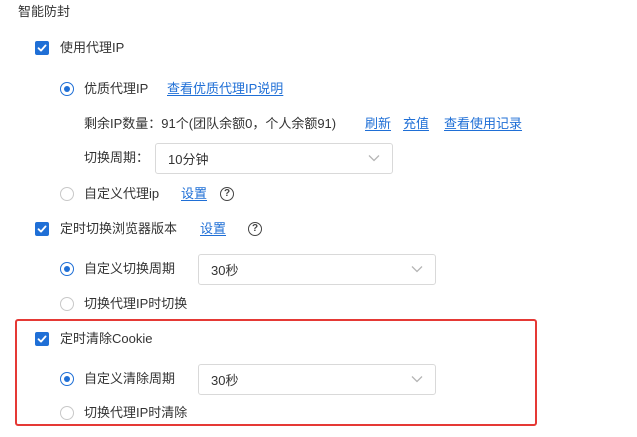 The width and height of the screenshot is (637, 437). I want to click on quality-proxy-radio, so click(67, 89).